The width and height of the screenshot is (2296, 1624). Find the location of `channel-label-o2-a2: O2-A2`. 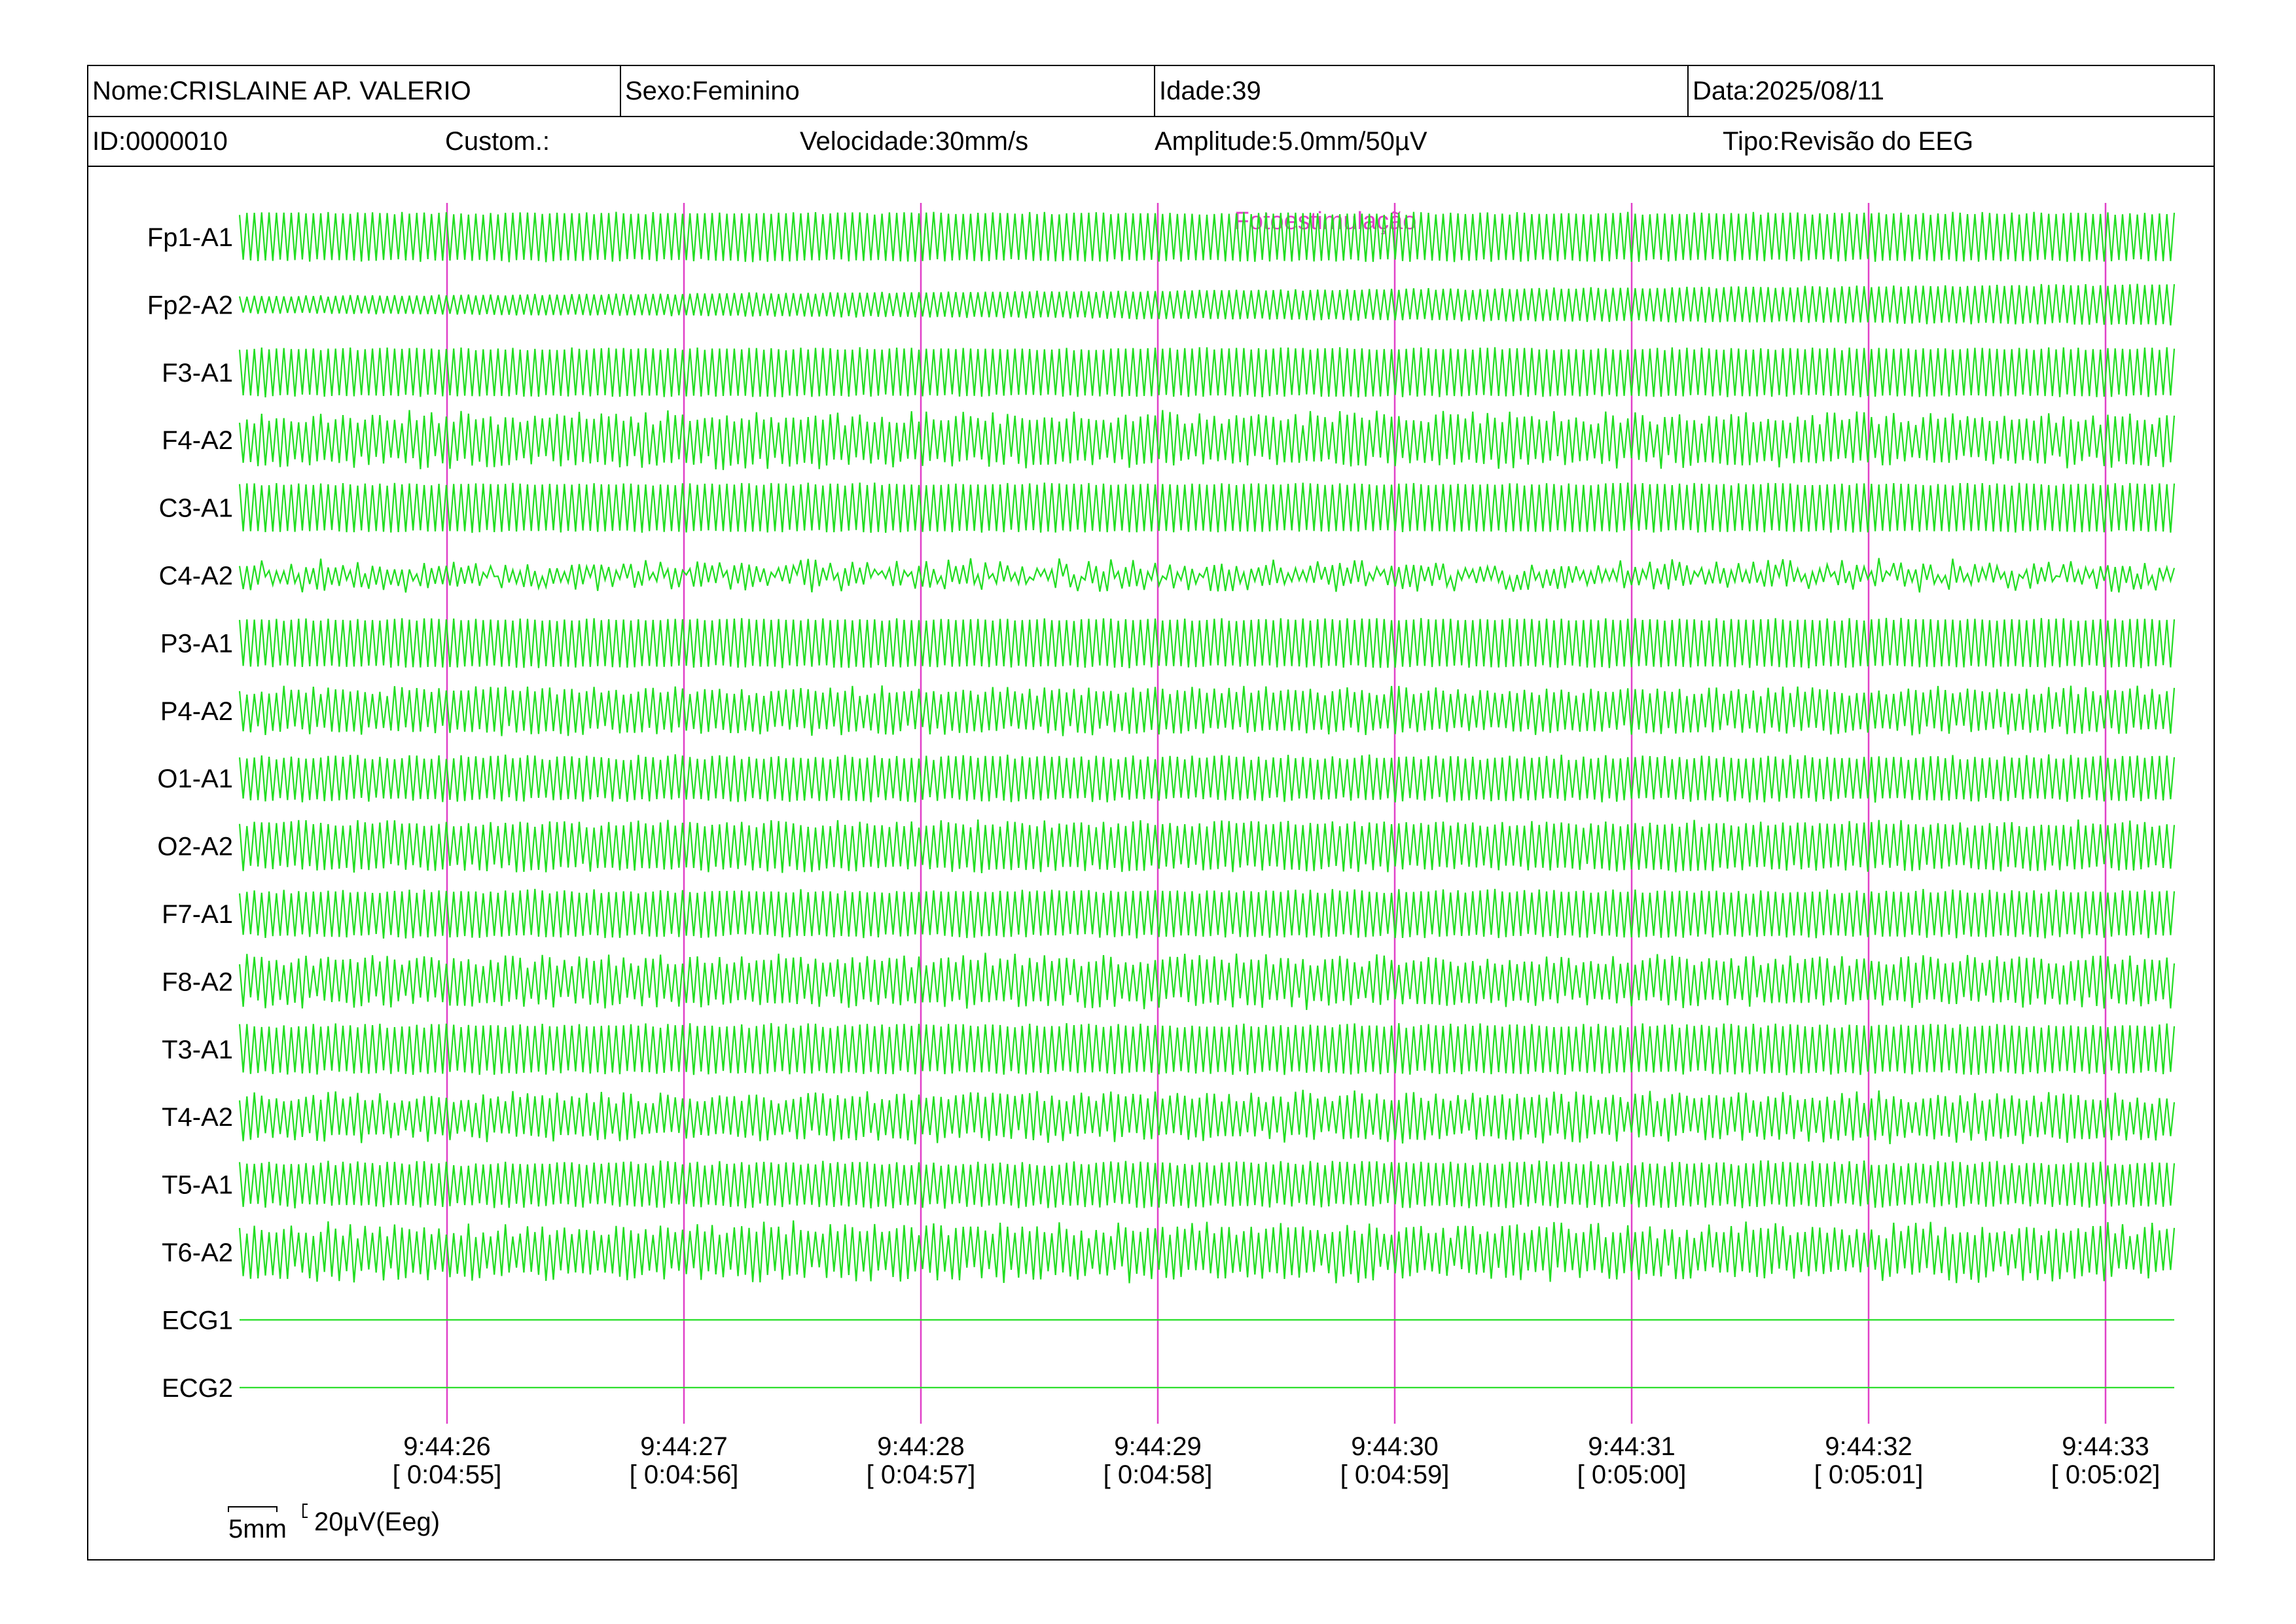

channel-label-o2-a2: O2-A2 is located at coordinates (195, 847).